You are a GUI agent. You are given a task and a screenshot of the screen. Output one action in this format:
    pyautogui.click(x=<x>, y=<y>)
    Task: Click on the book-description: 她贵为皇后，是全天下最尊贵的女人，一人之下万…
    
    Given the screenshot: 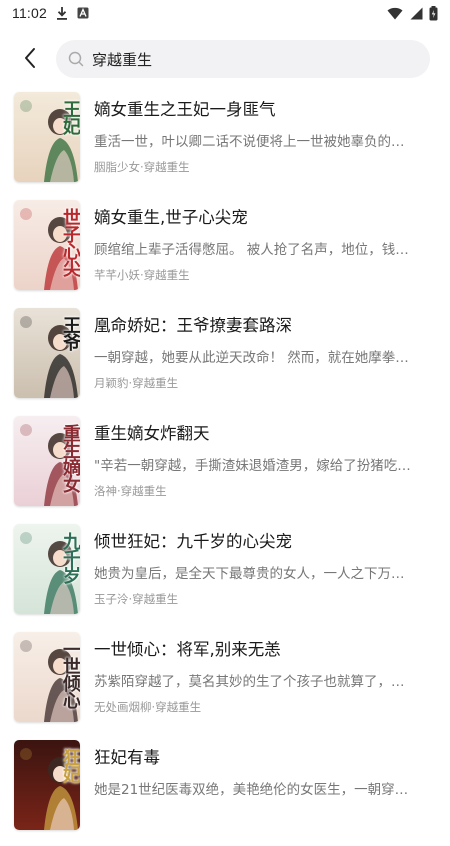 What is the action you would take?
    pyautogui.click(x=249, y=574)
    